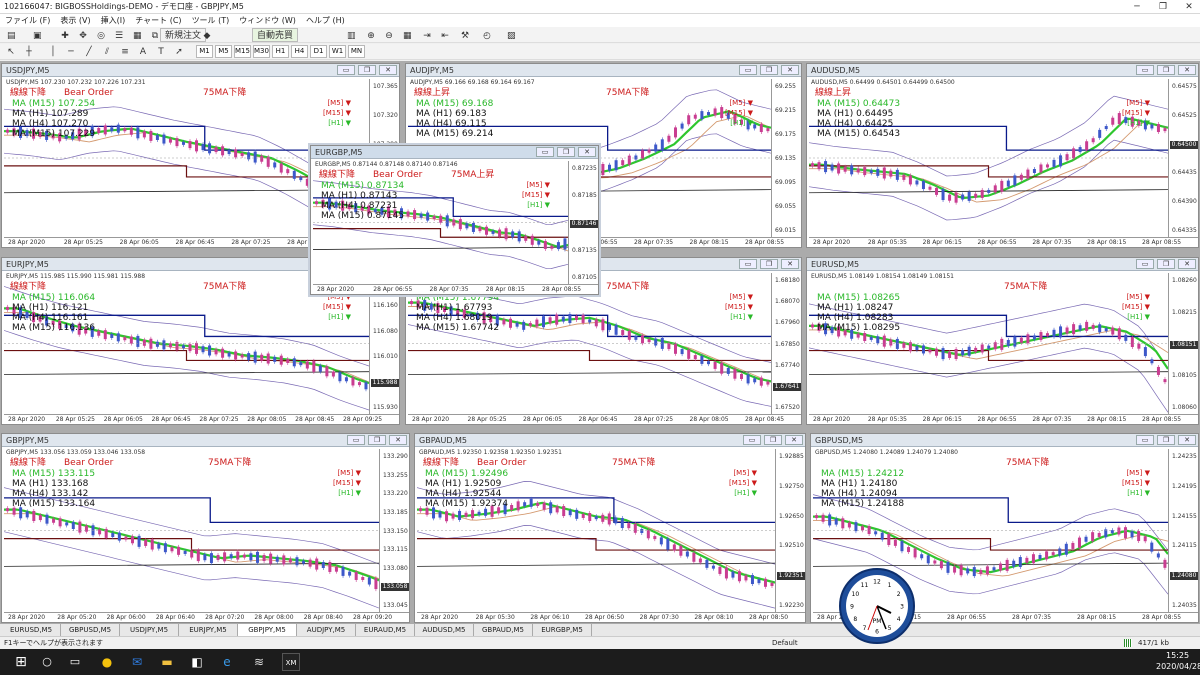 This screenshot has width=1200, height=675. Describe the element at coordinates (37, 35) in the screenshot. I see `profiles-icon: ▣` at that location.